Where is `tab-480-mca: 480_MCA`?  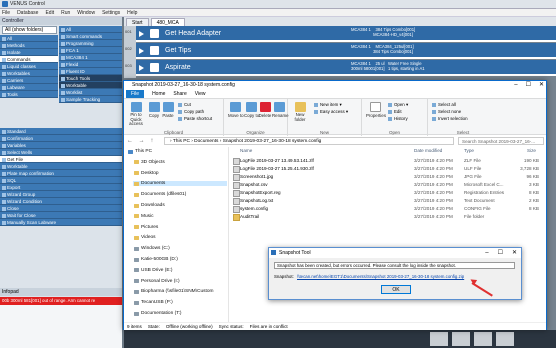
tab-480-mca: 480_MCA is located at coordinates (167, 22).